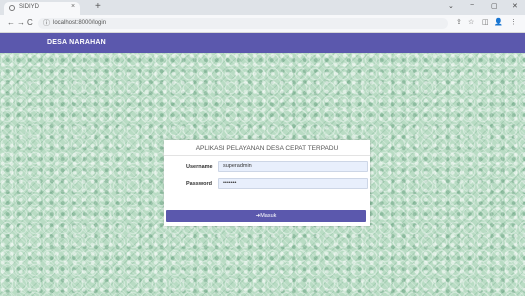  What do you see at coordinates (199, 184) in the screenshot?
I see `password-label: Password` at bounding box center [199, 184].